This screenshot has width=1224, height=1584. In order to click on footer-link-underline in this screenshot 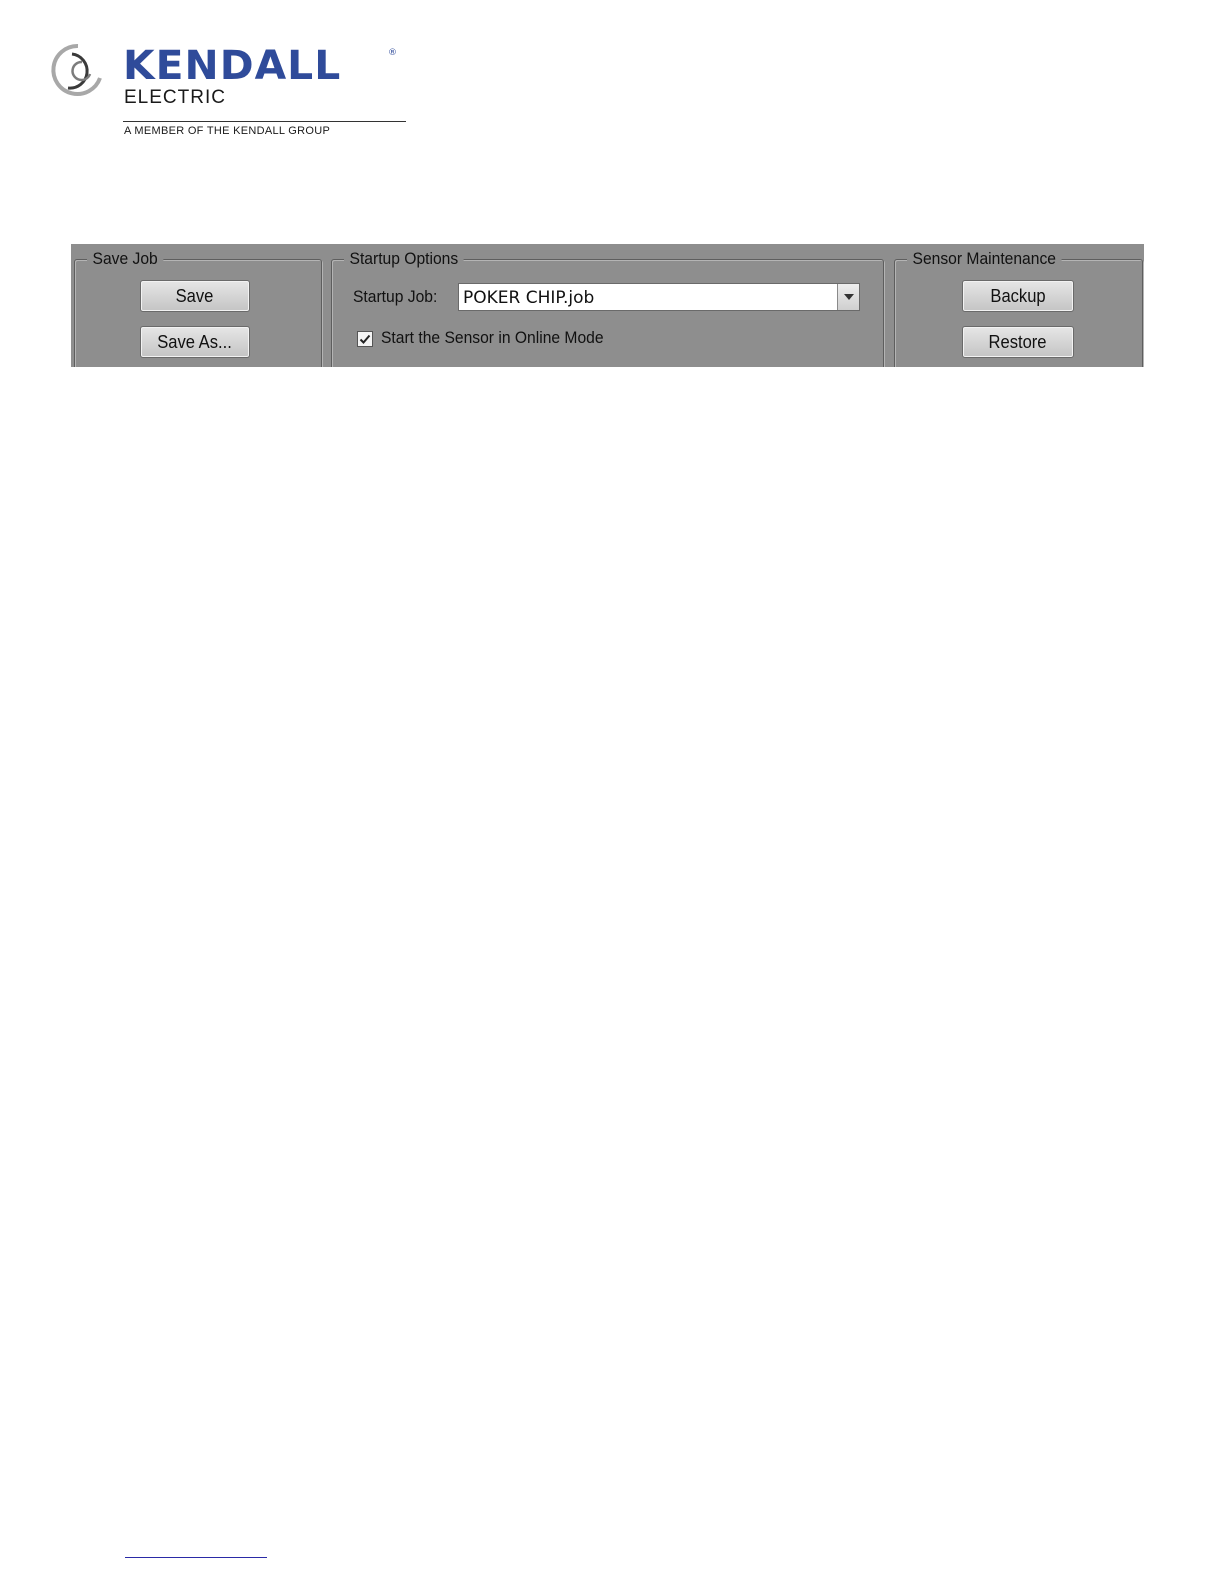, I will do `click(196, 1557)`.